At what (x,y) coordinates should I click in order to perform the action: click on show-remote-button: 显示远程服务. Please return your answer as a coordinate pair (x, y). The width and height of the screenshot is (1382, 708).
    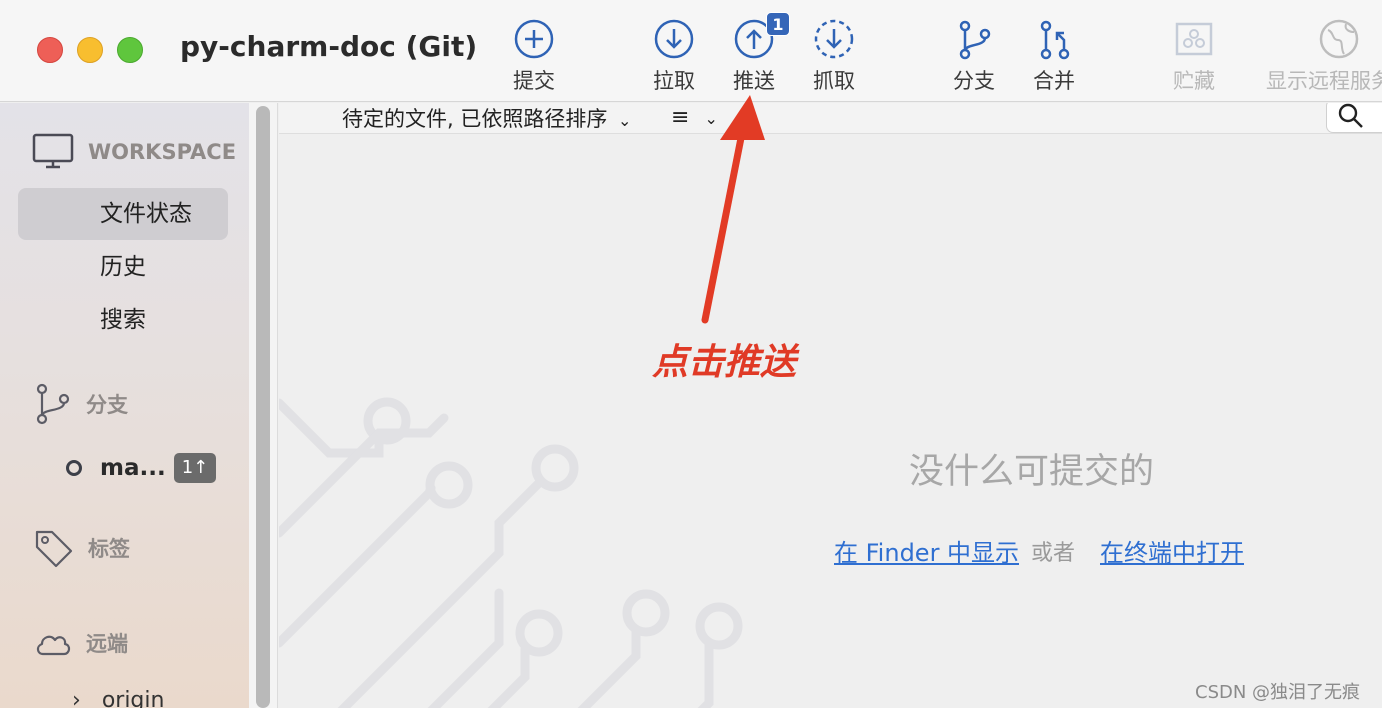
    Looking at the image, I should click on (1324, 58).